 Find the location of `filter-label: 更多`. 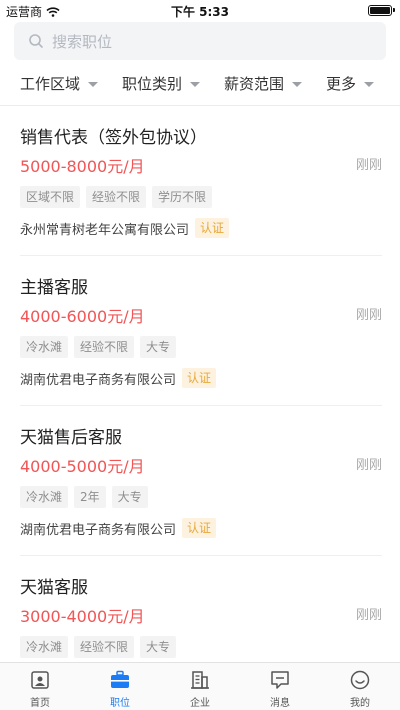

filter-label: 更多 is located at coordinates (341, 84).